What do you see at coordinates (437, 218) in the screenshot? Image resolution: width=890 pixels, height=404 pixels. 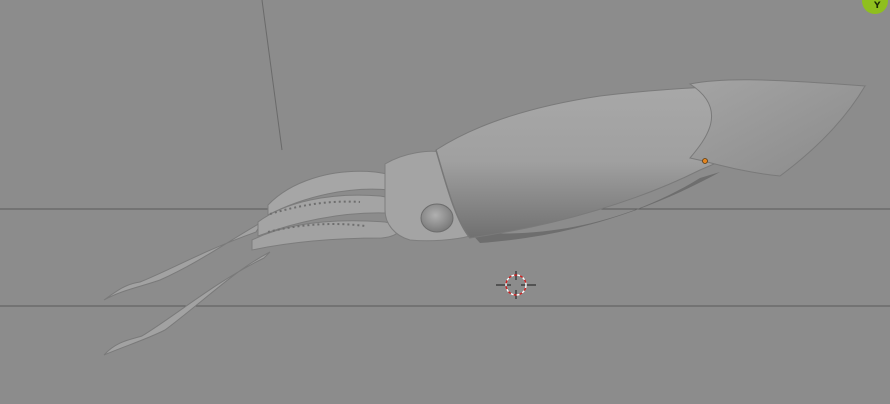 I see `squid-eye` at bounding box center [437, 218].